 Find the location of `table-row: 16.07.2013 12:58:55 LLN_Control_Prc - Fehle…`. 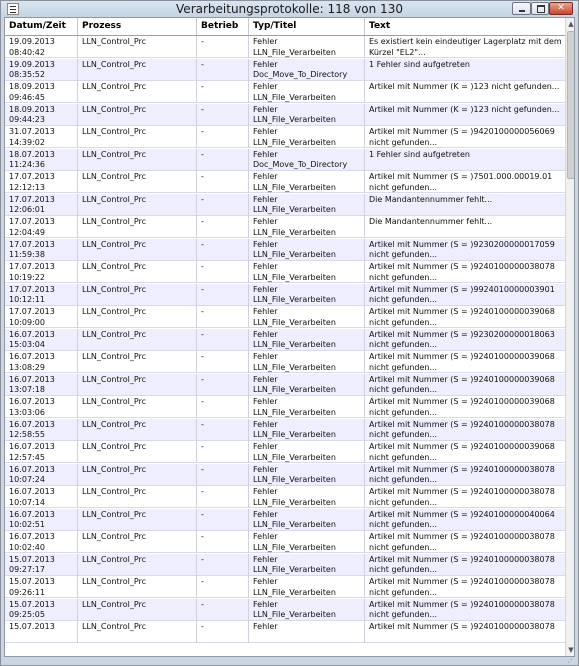

table-row: 16.07.2013 12:58:55 LLN_Control_Prc - Fehle… is located at coordinates (285, 429).